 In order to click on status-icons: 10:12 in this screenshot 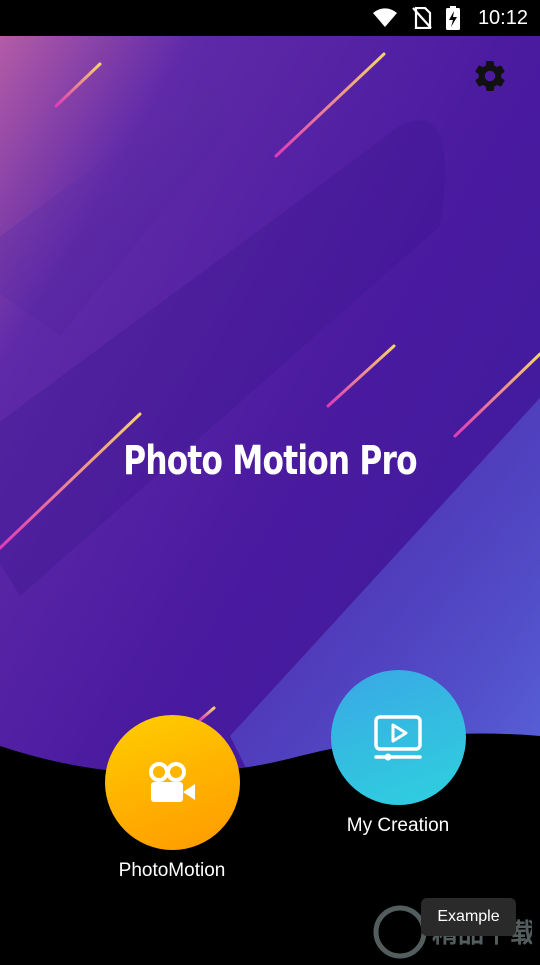, I will do `click(450, 18)`.